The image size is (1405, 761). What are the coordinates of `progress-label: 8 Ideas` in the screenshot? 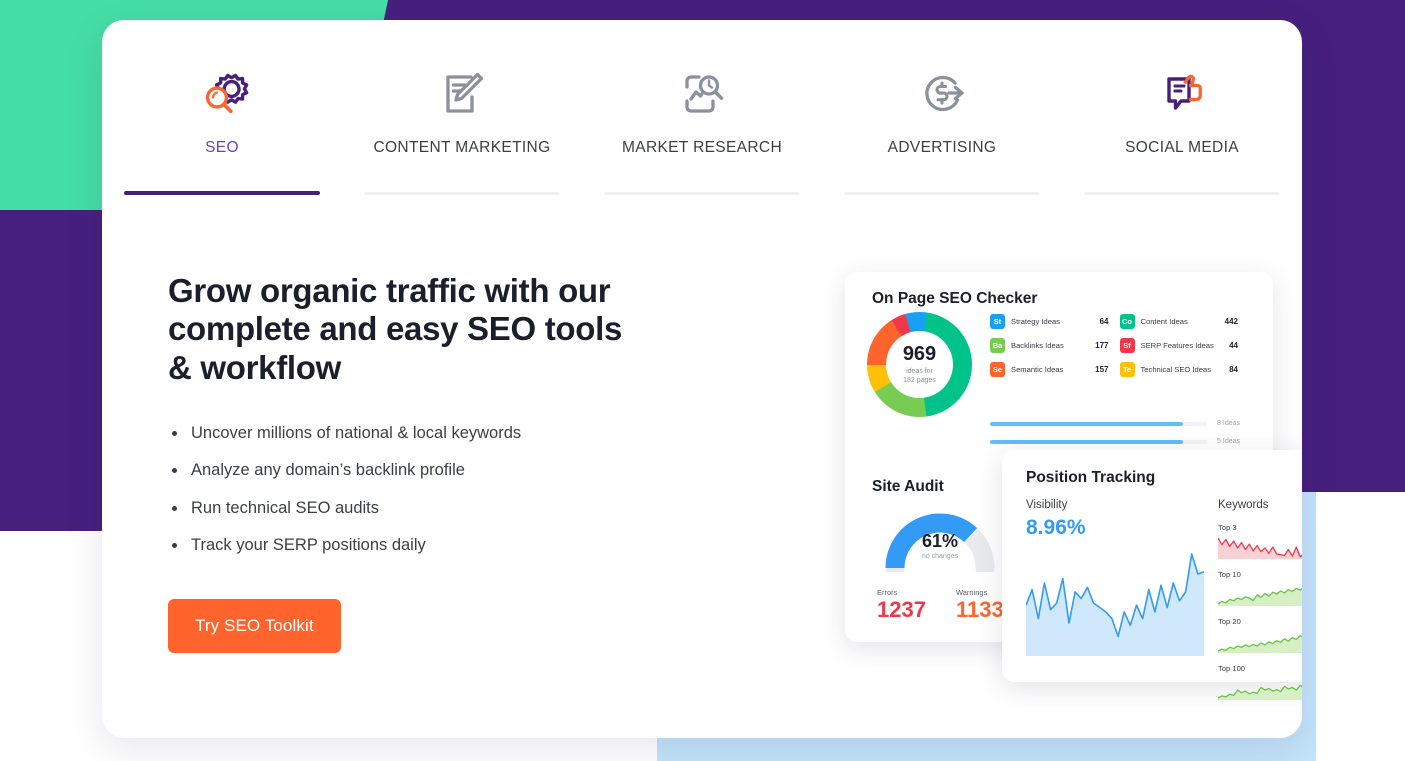 It's located at (1228, 423).